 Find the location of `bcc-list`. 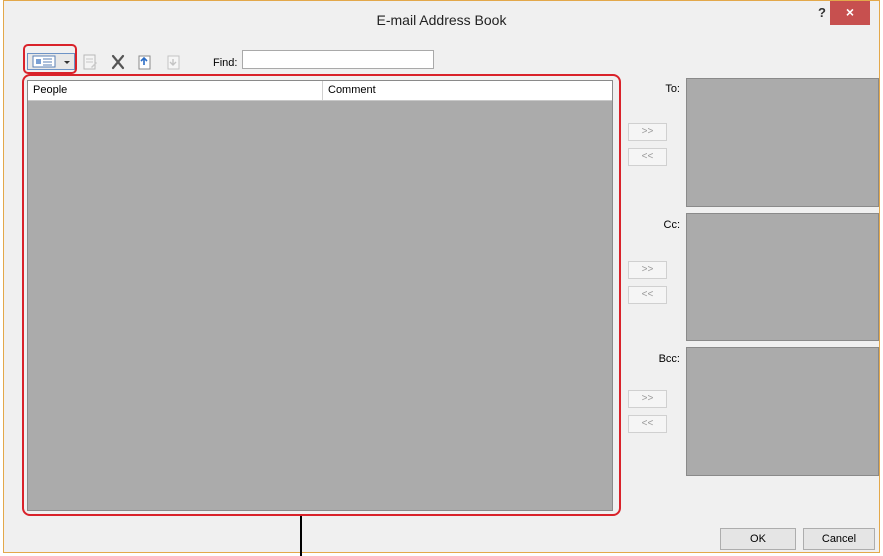

bcc-list is located at coordinates (782, 411).